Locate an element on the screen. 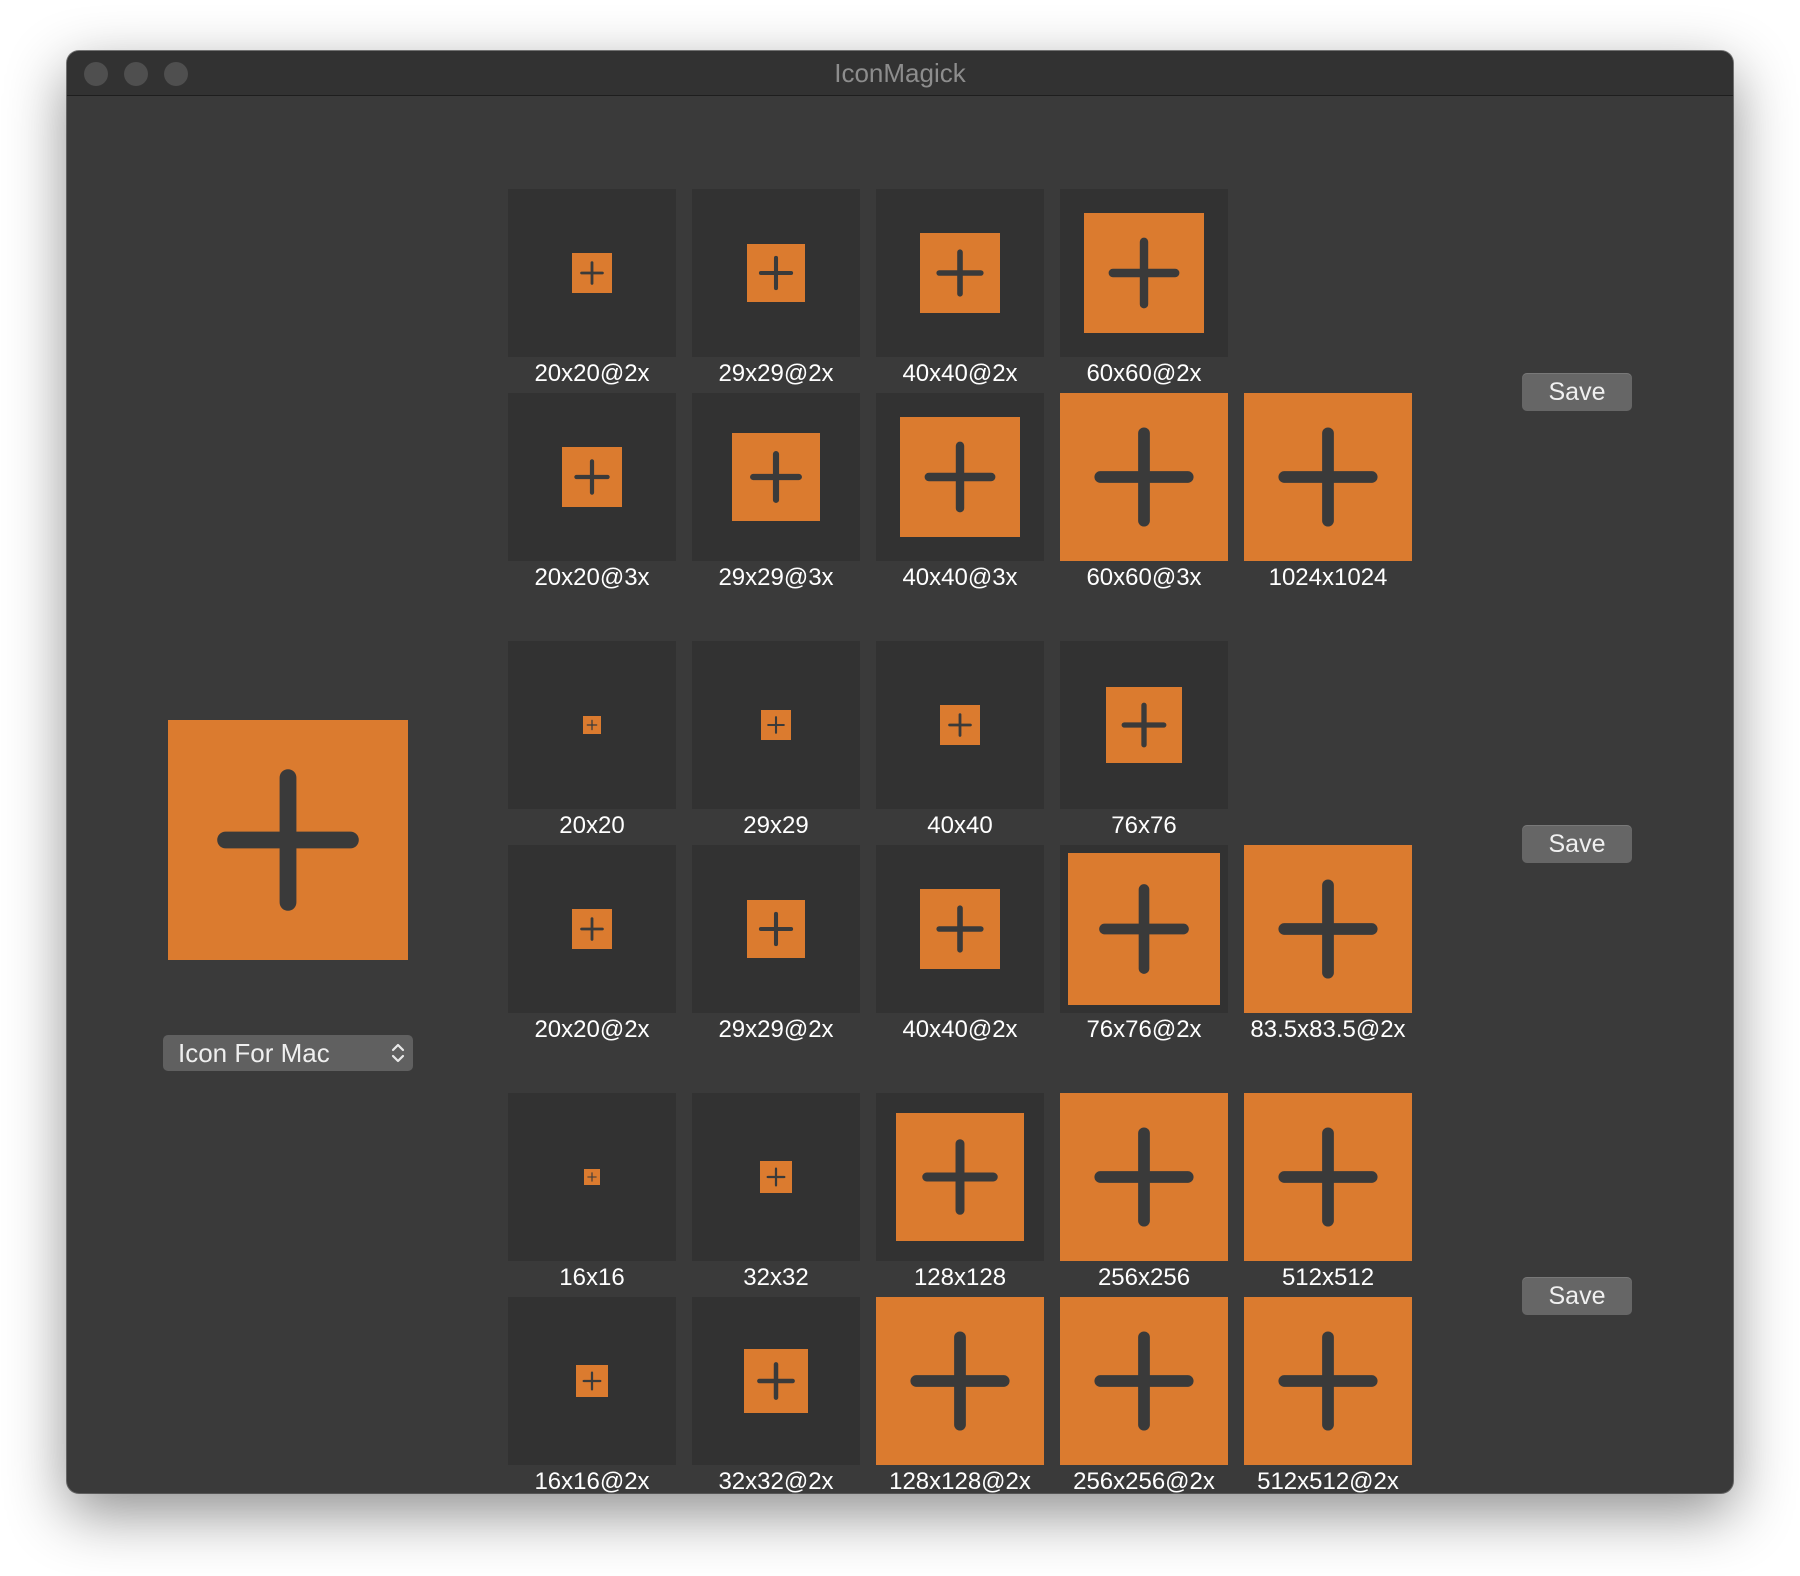 The width and height of the screenshot is (1800, 1576). icon-size-label: 32x32 is located at coordinates (776, 1277).